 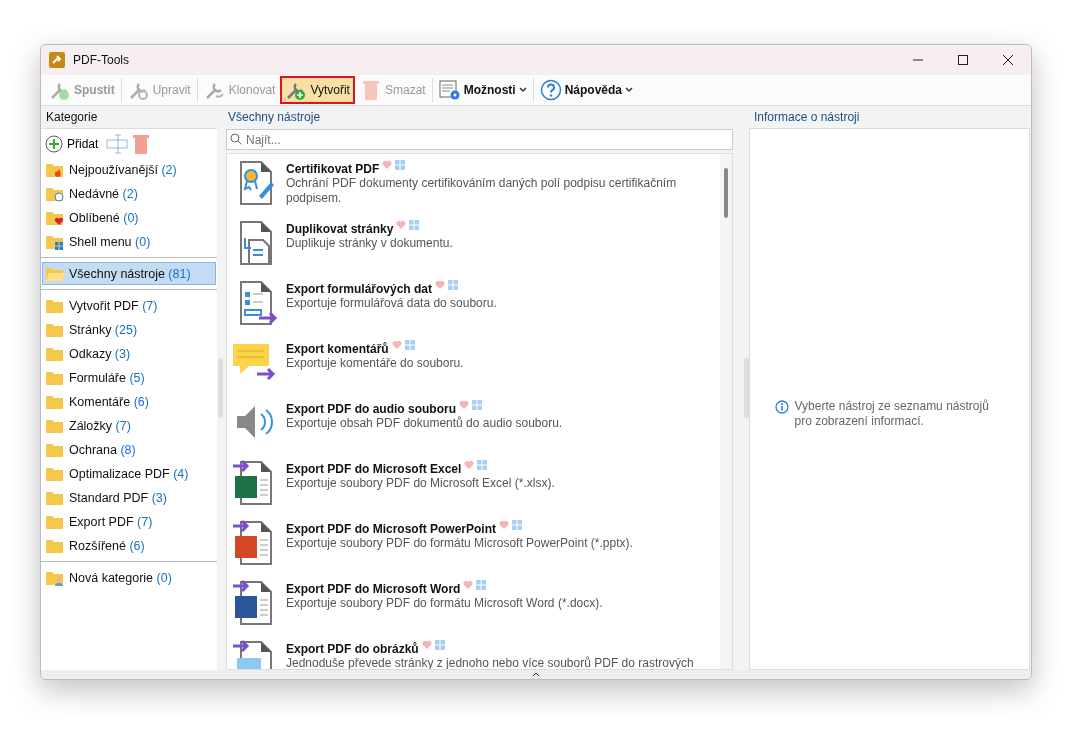 I want to click on category-item: Nová kategorie (0), so click(x=129, y=577).